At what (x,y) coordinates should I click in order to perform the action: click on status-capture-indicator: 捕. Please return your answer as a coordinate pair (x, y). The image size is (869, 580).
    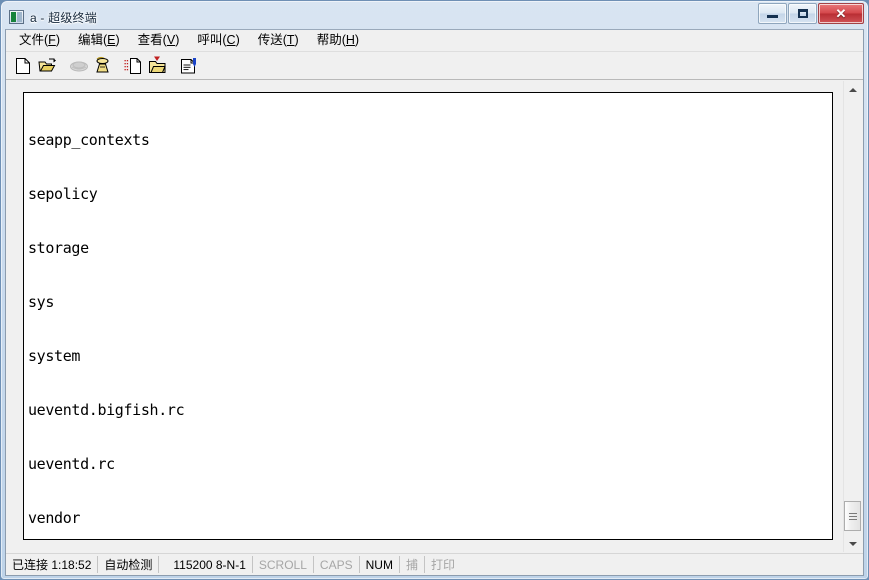
    Looking at the image, I should click on (412, 564).